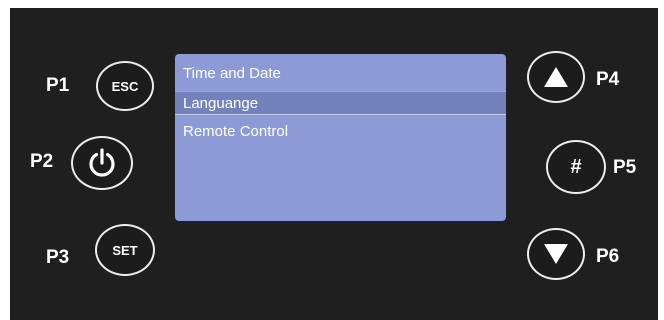 The width and height of the screenshot is (664, 320). What do you see at coordinates (608, 79) in the screenshot?
I see `p4-label: P4` at bounding box center [608, 79].